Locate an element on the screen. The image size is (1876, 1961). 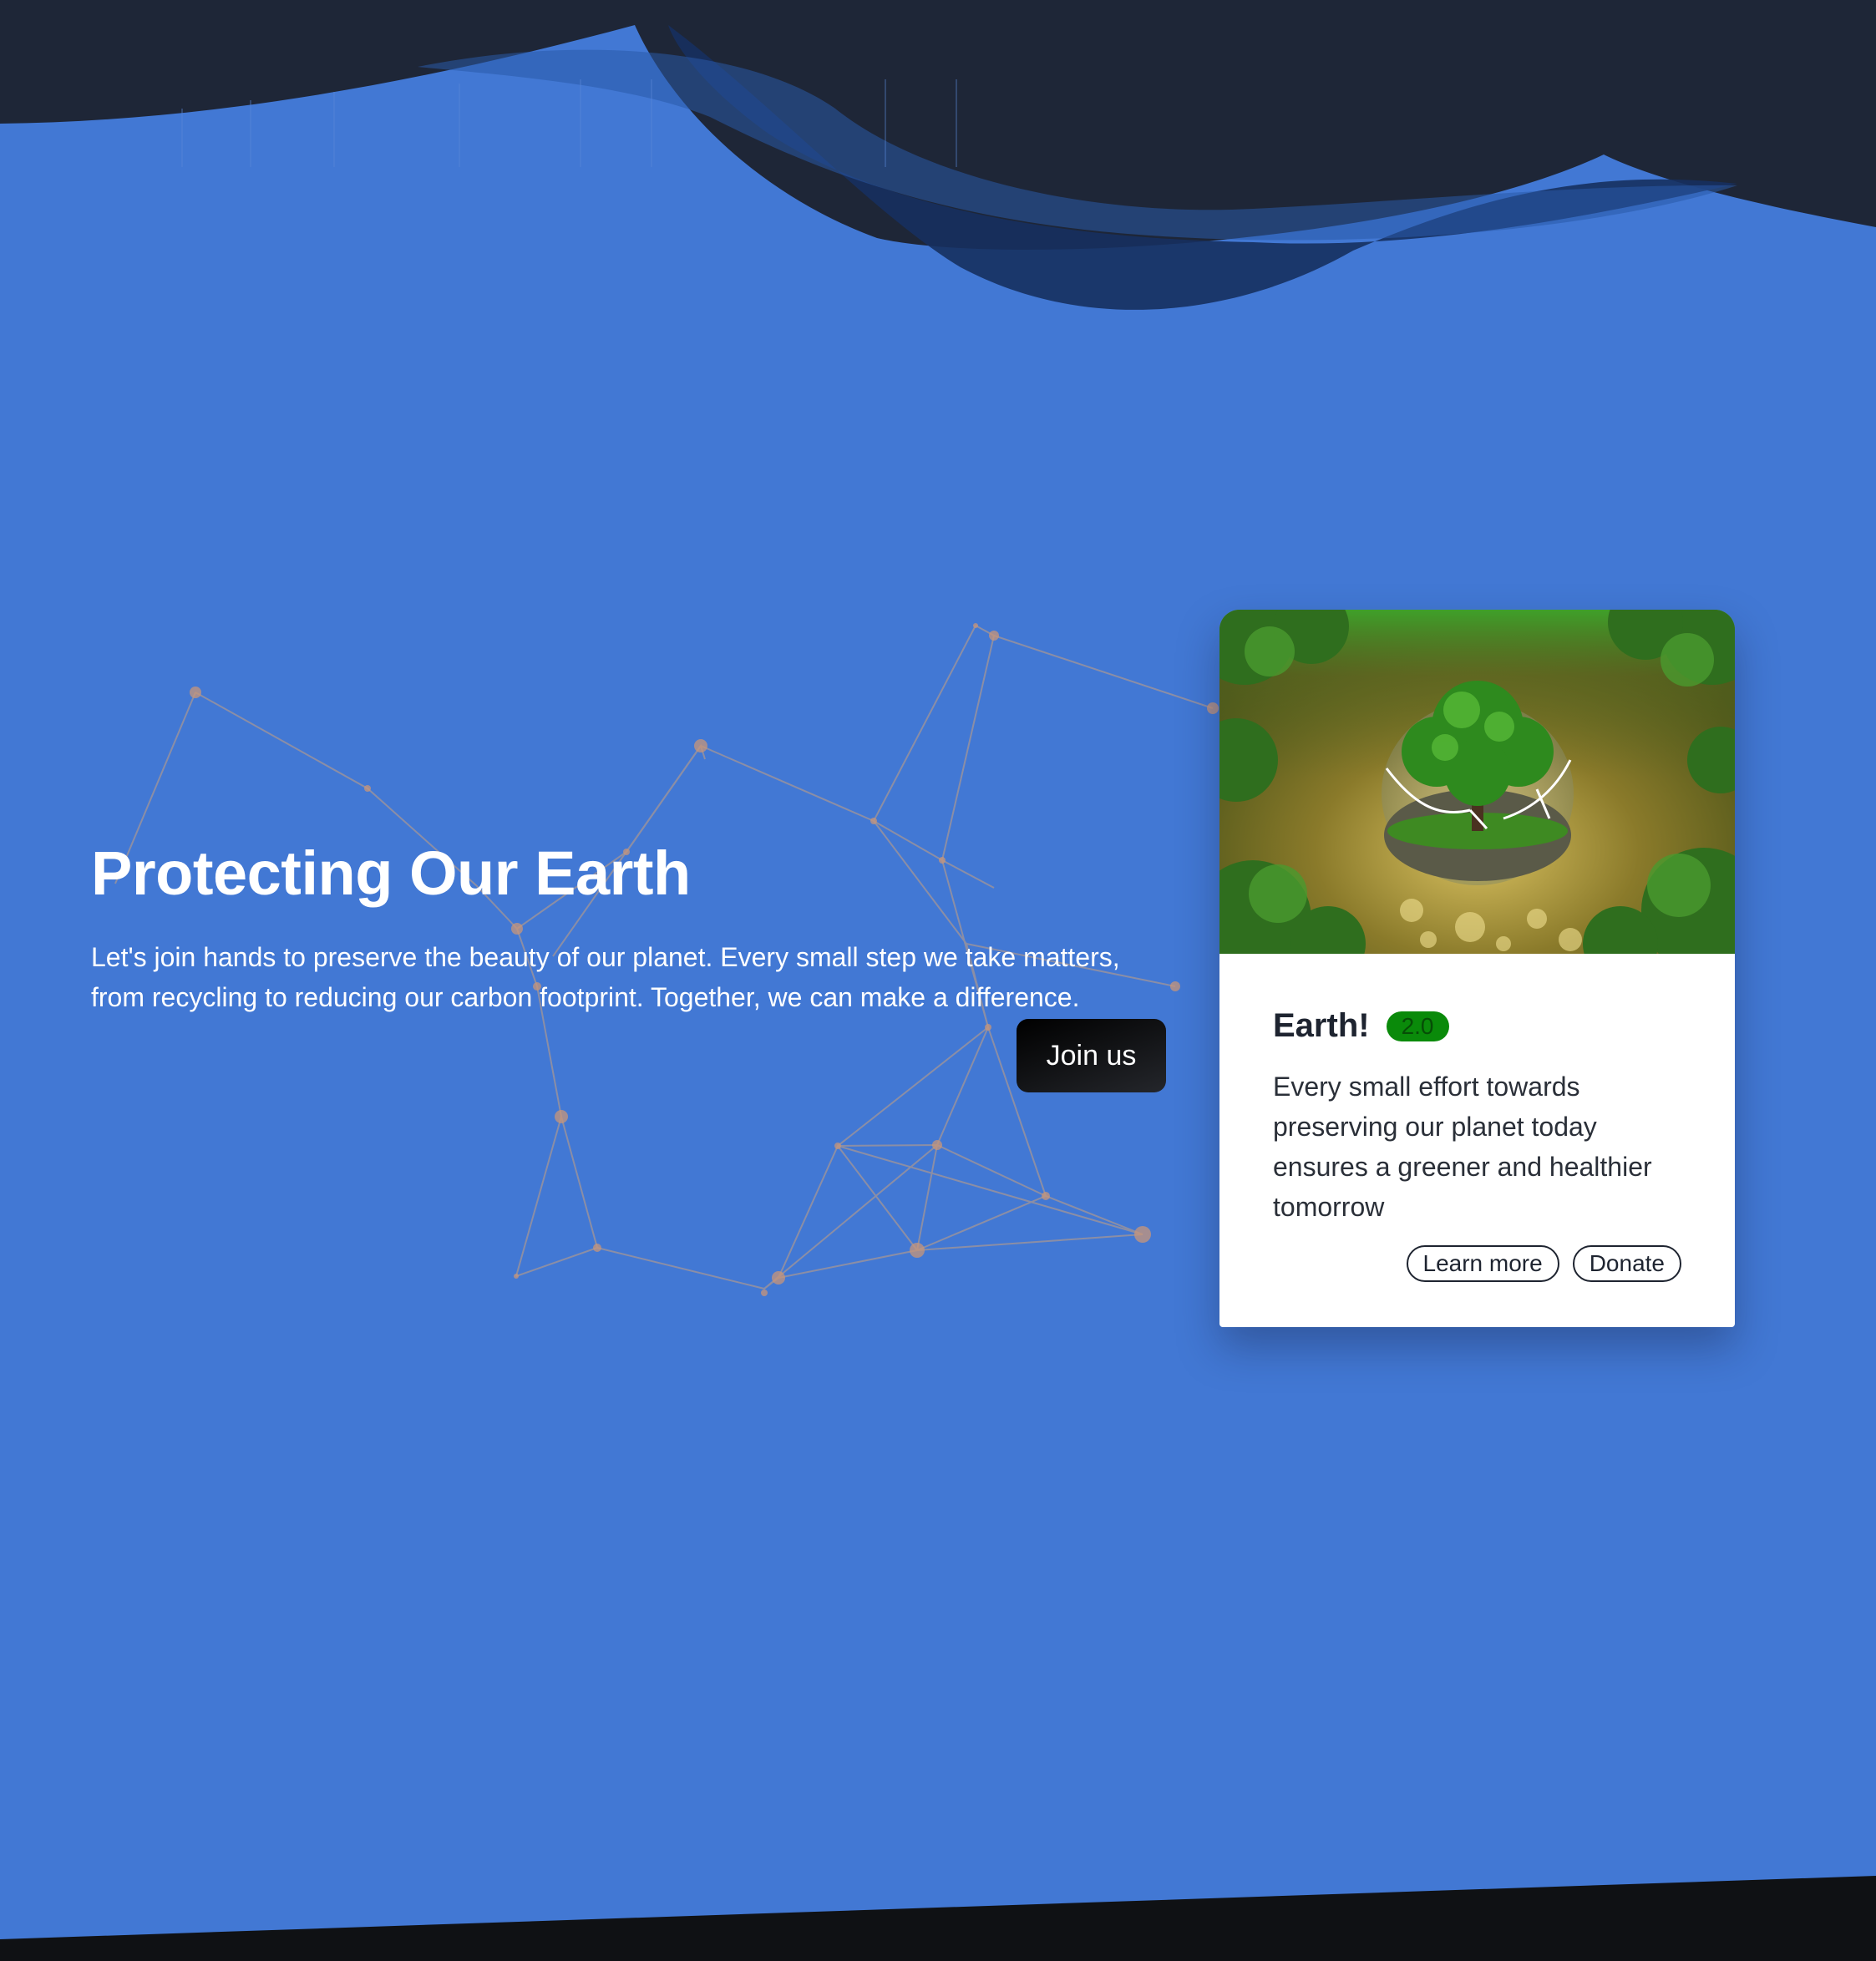
tree-in-globe-image is located at coordinates (1477, 782).